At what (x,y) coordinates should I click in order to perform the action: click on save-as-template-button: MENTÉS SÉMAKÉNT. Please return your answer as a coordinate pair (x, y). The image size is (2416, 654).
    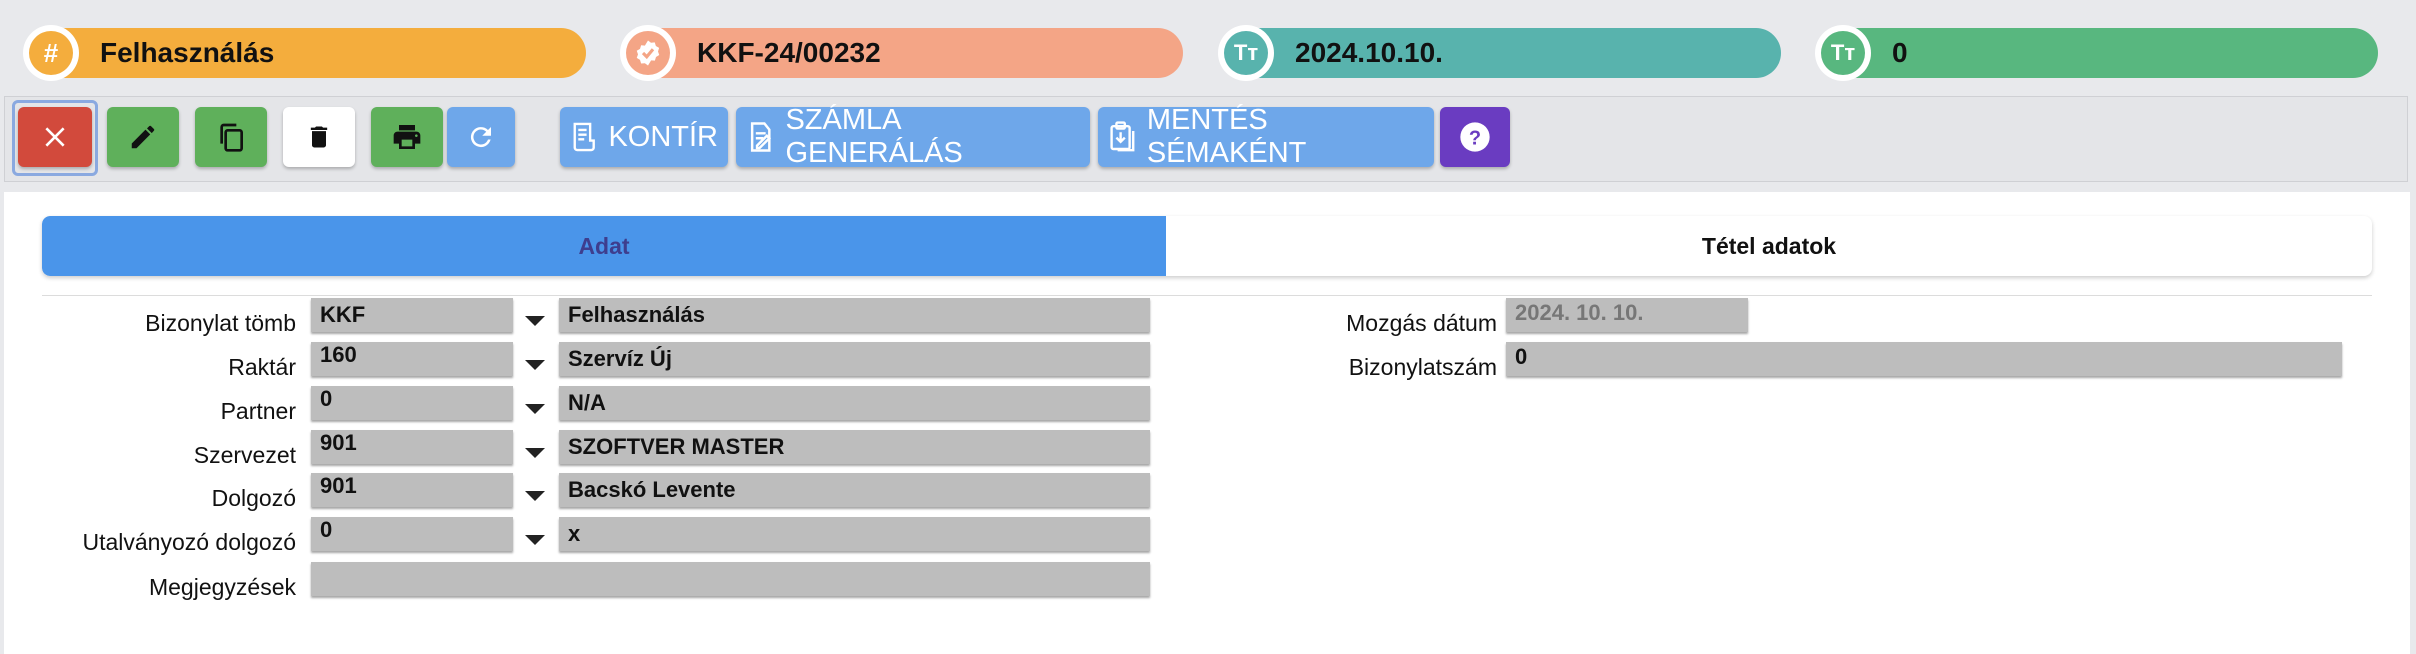
    Looking at the image, I should click on (1266, 136).